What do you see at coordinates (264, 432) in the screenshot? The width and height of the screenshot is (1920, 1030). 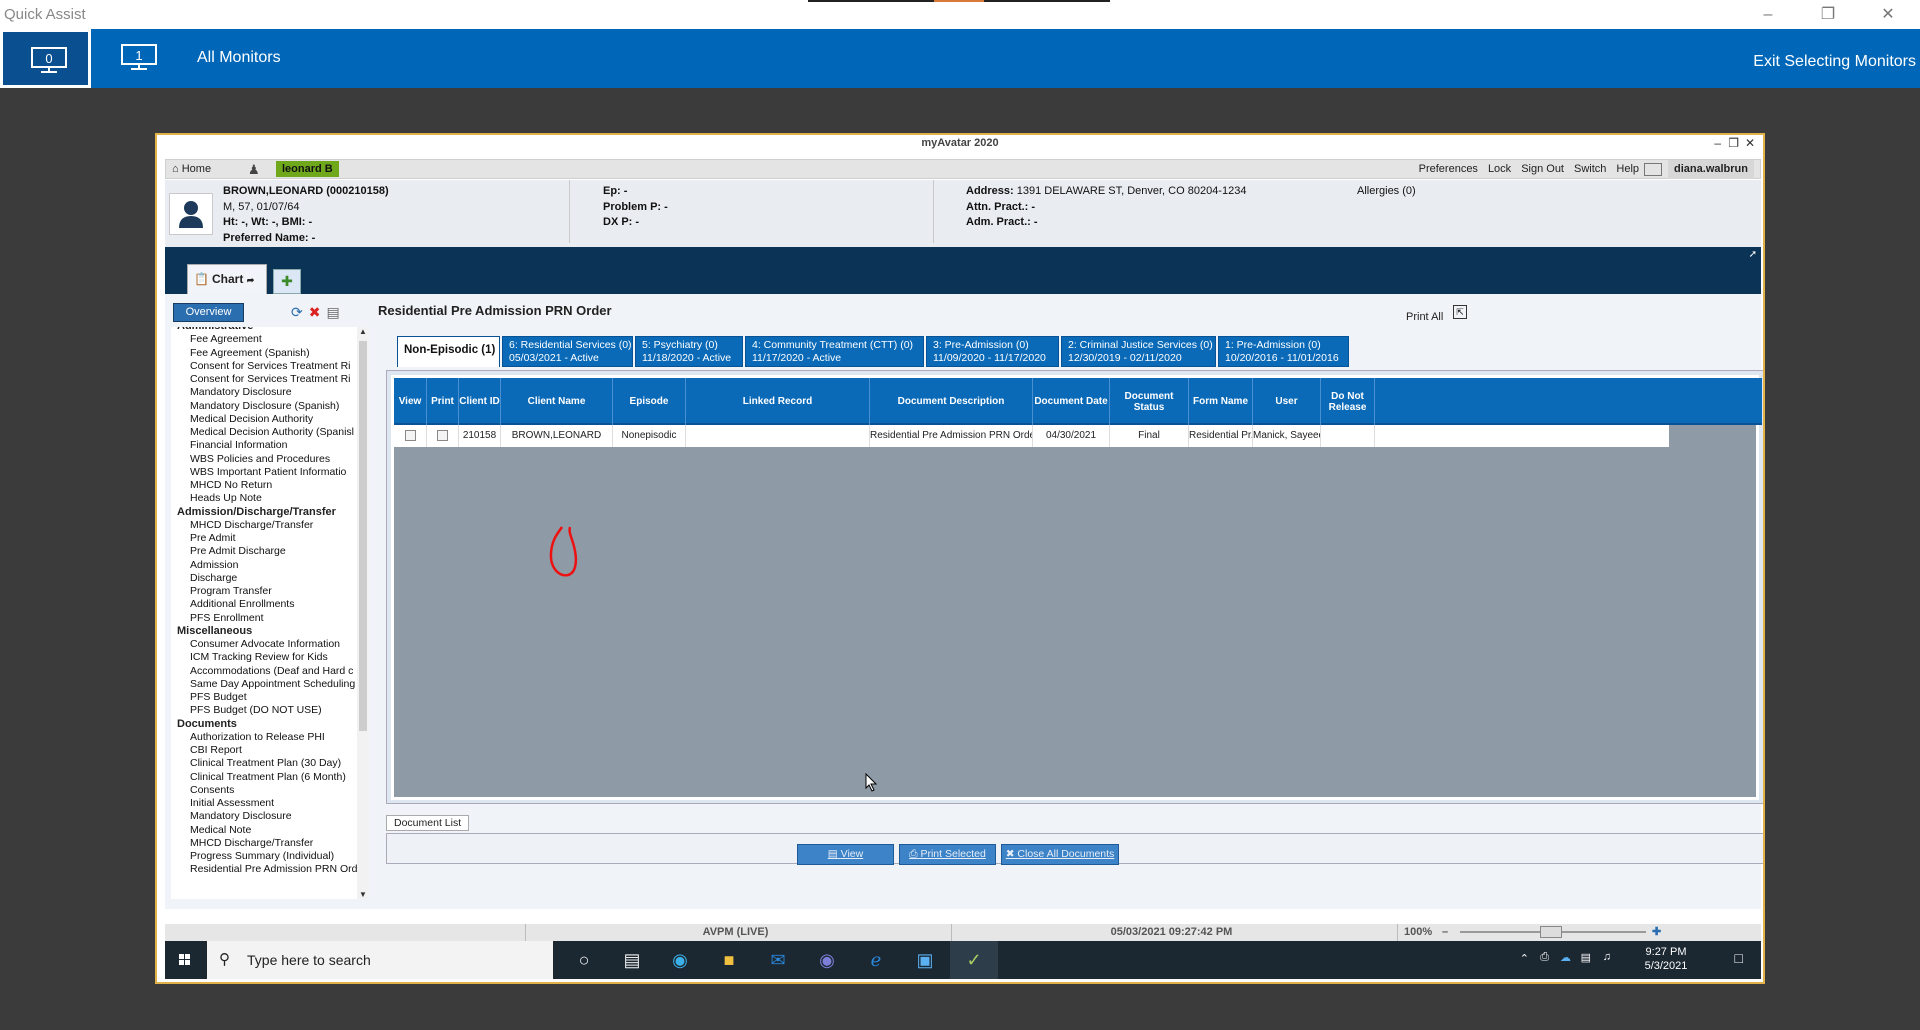 I see `form-list-item: Medical Decision Authority (Spanisl` at bounding box center [264, 432].